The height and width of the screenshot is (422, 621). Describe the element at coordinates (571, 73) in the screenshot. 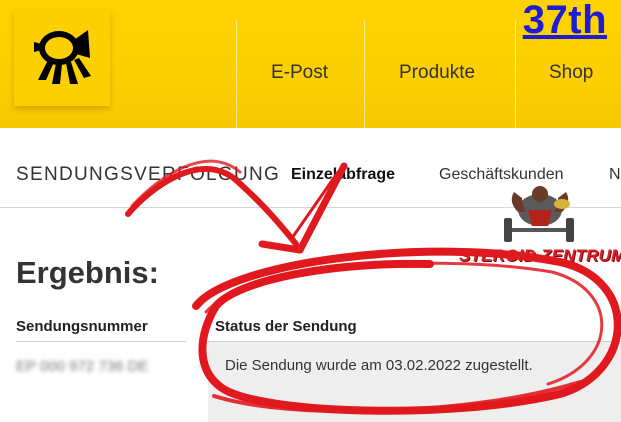

I see `nav-item-shop: Shop` at that location.